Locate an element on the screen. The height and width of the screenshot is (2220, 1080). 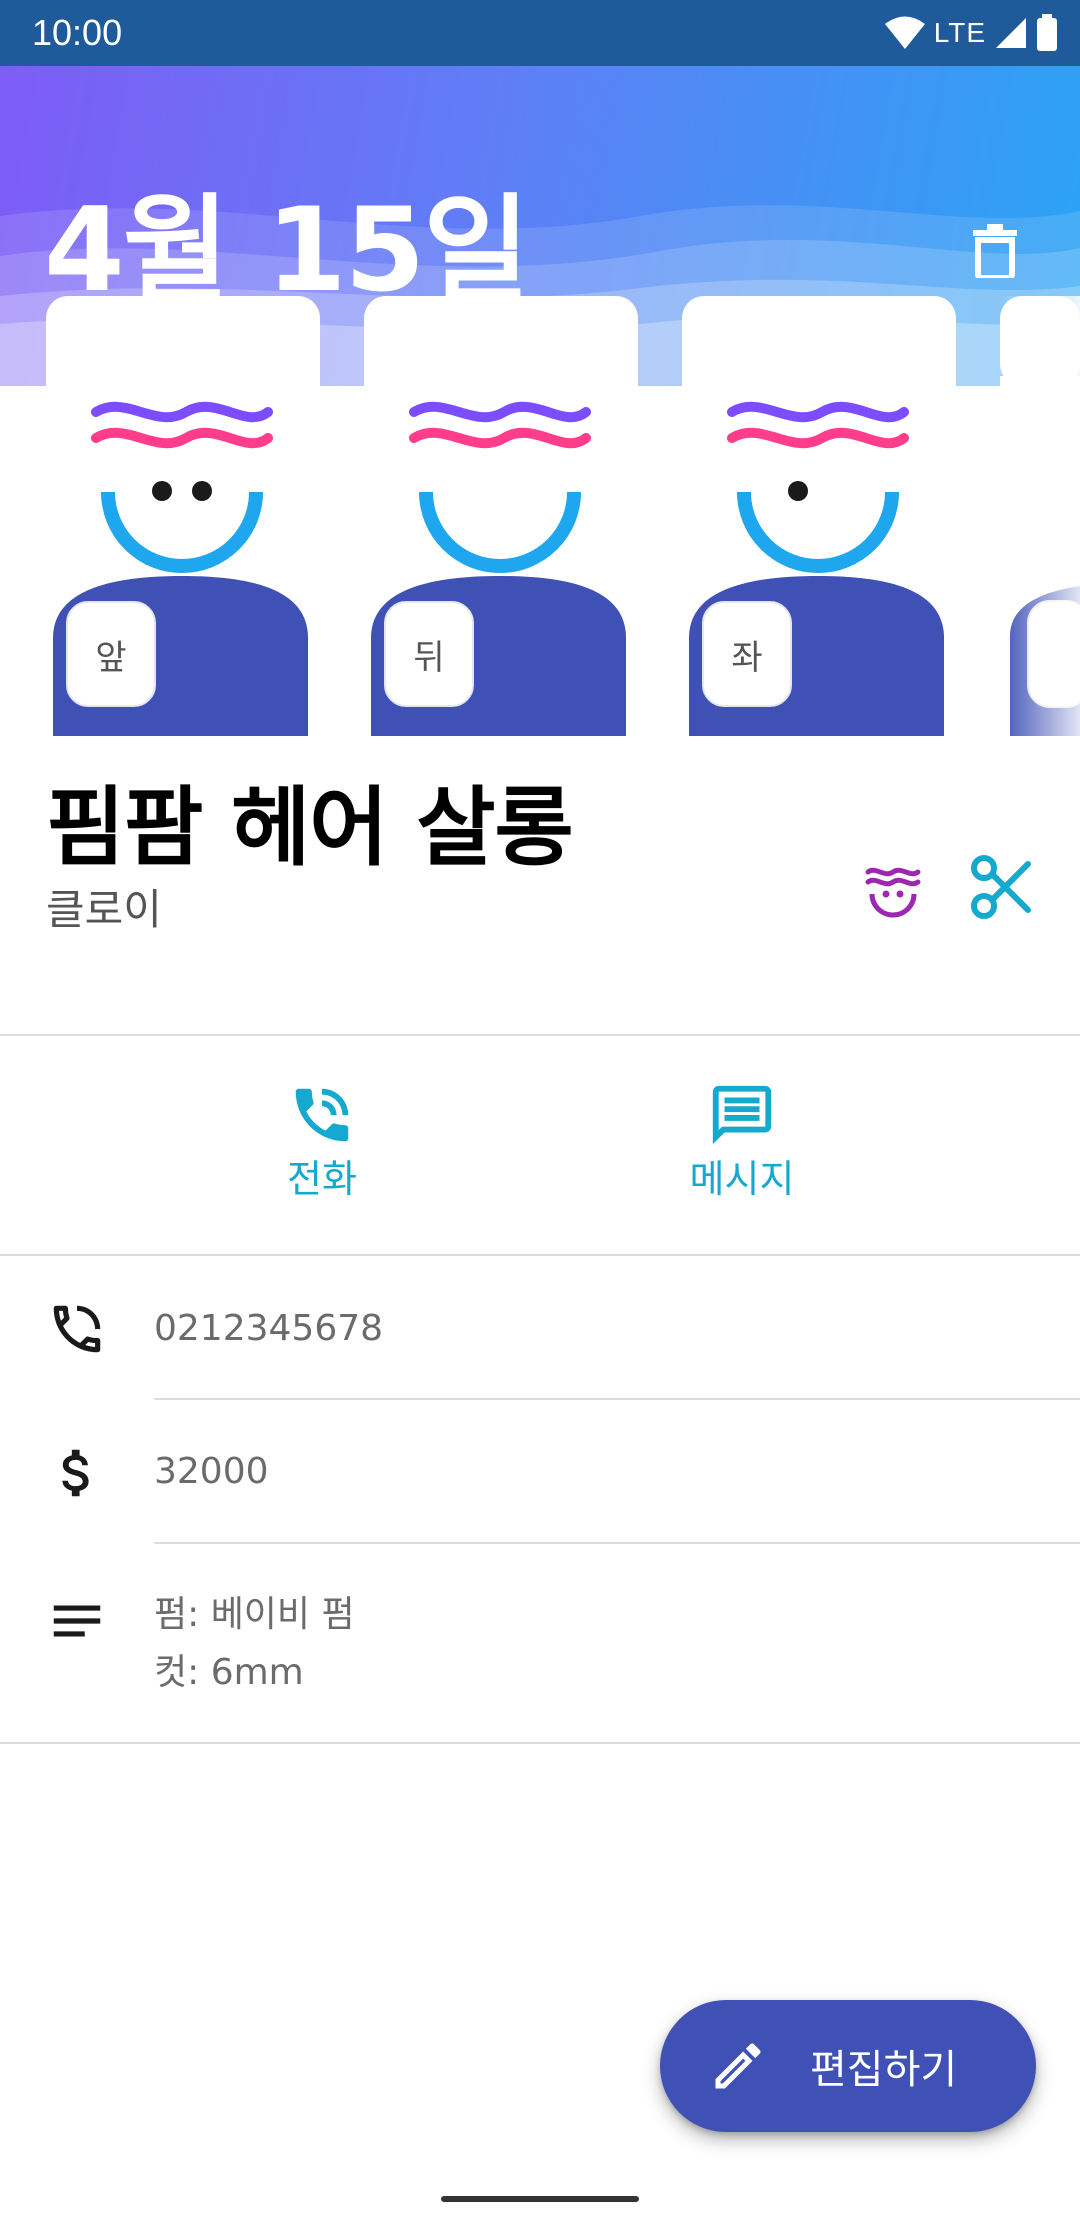
notes-icon is located at coordinates (77, 1621).